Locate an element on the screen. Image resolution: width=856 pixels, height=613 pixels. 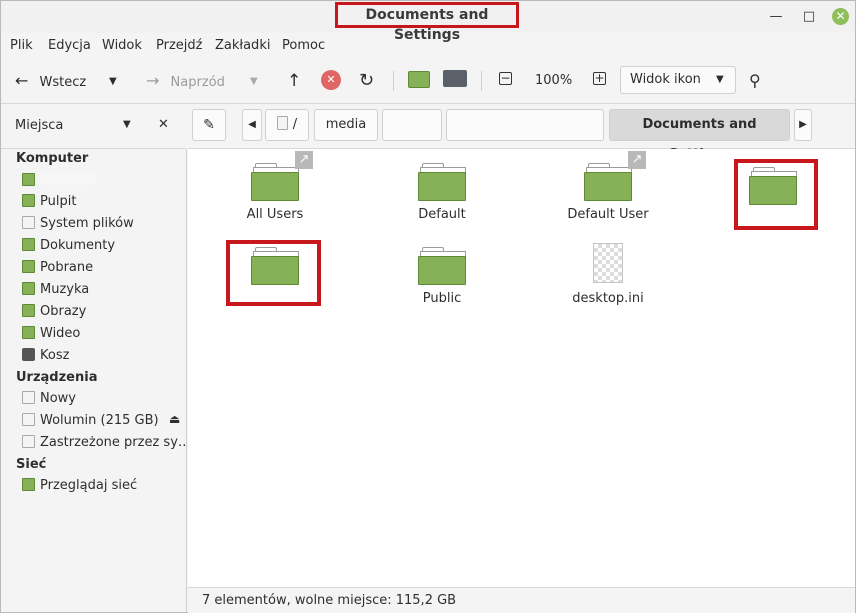
reload-icon: ↻ is located at coordinates (367, 80).